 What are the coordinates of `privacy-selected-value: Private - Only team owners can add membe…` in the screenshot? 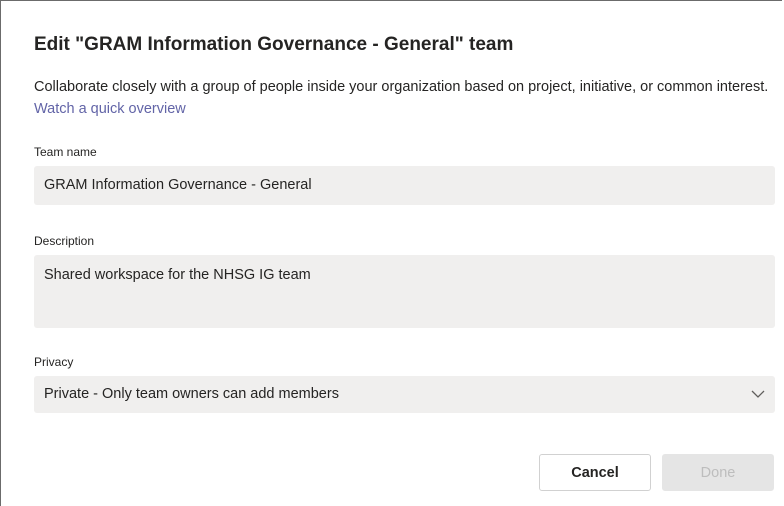 It's located at (191, 394).